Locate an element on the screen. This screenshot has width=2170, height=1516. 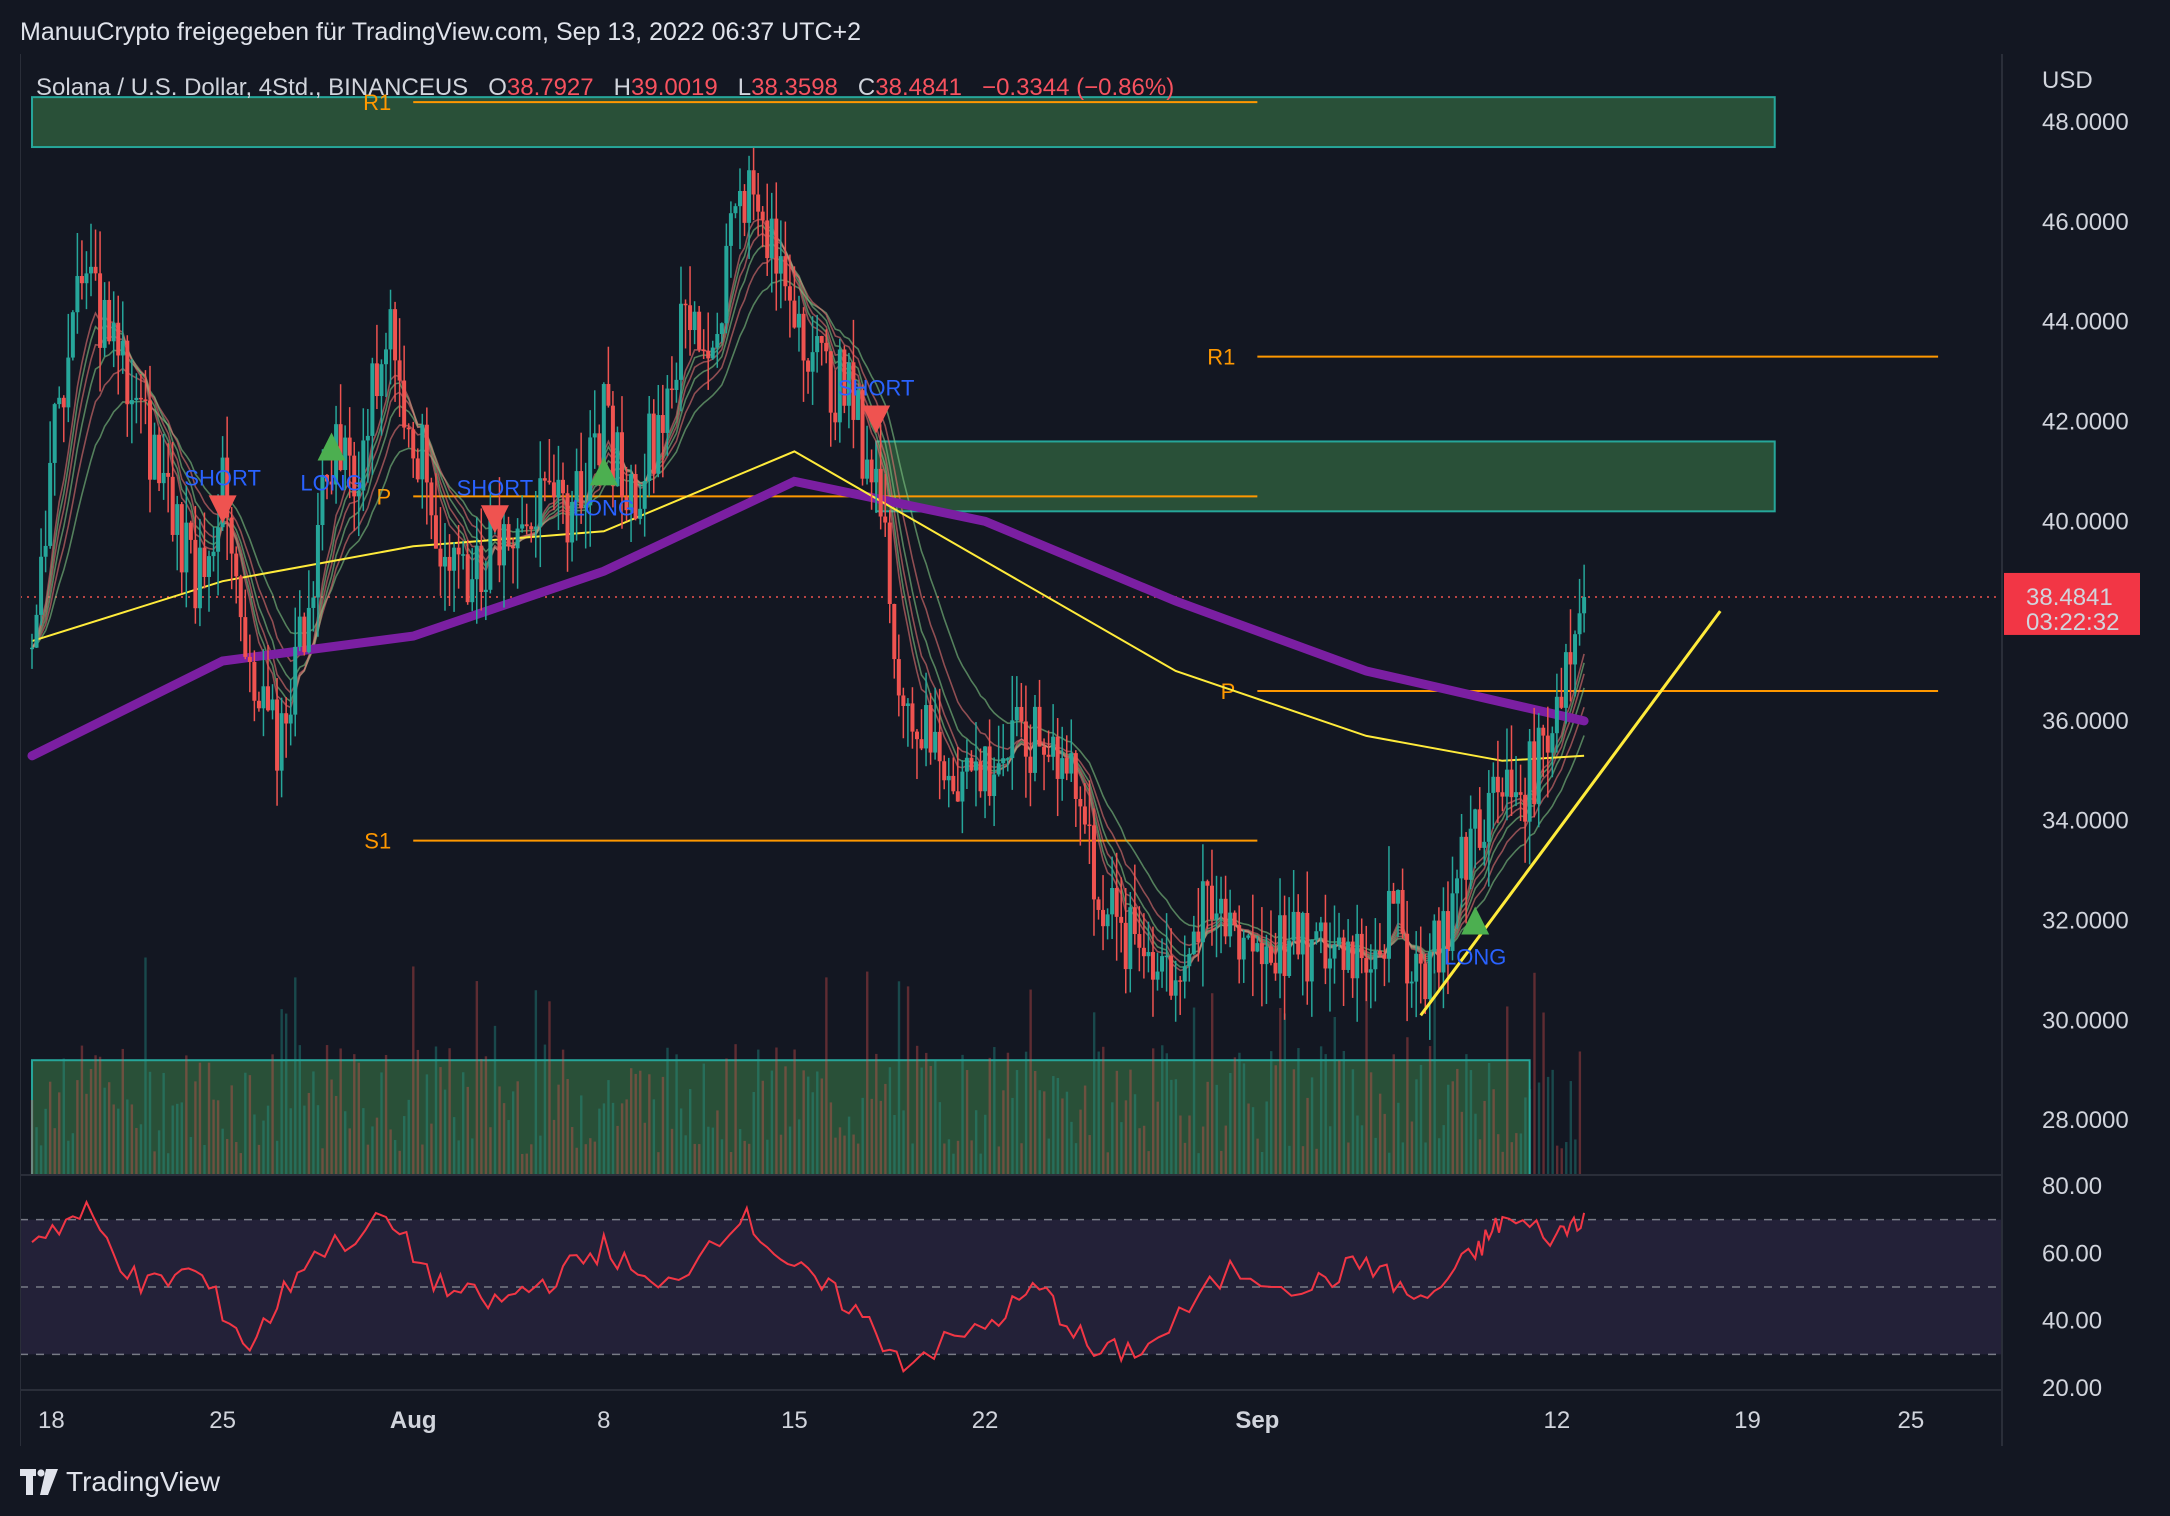
bar-countdown: 03:22:32 is located at coordinates (2072, 622).